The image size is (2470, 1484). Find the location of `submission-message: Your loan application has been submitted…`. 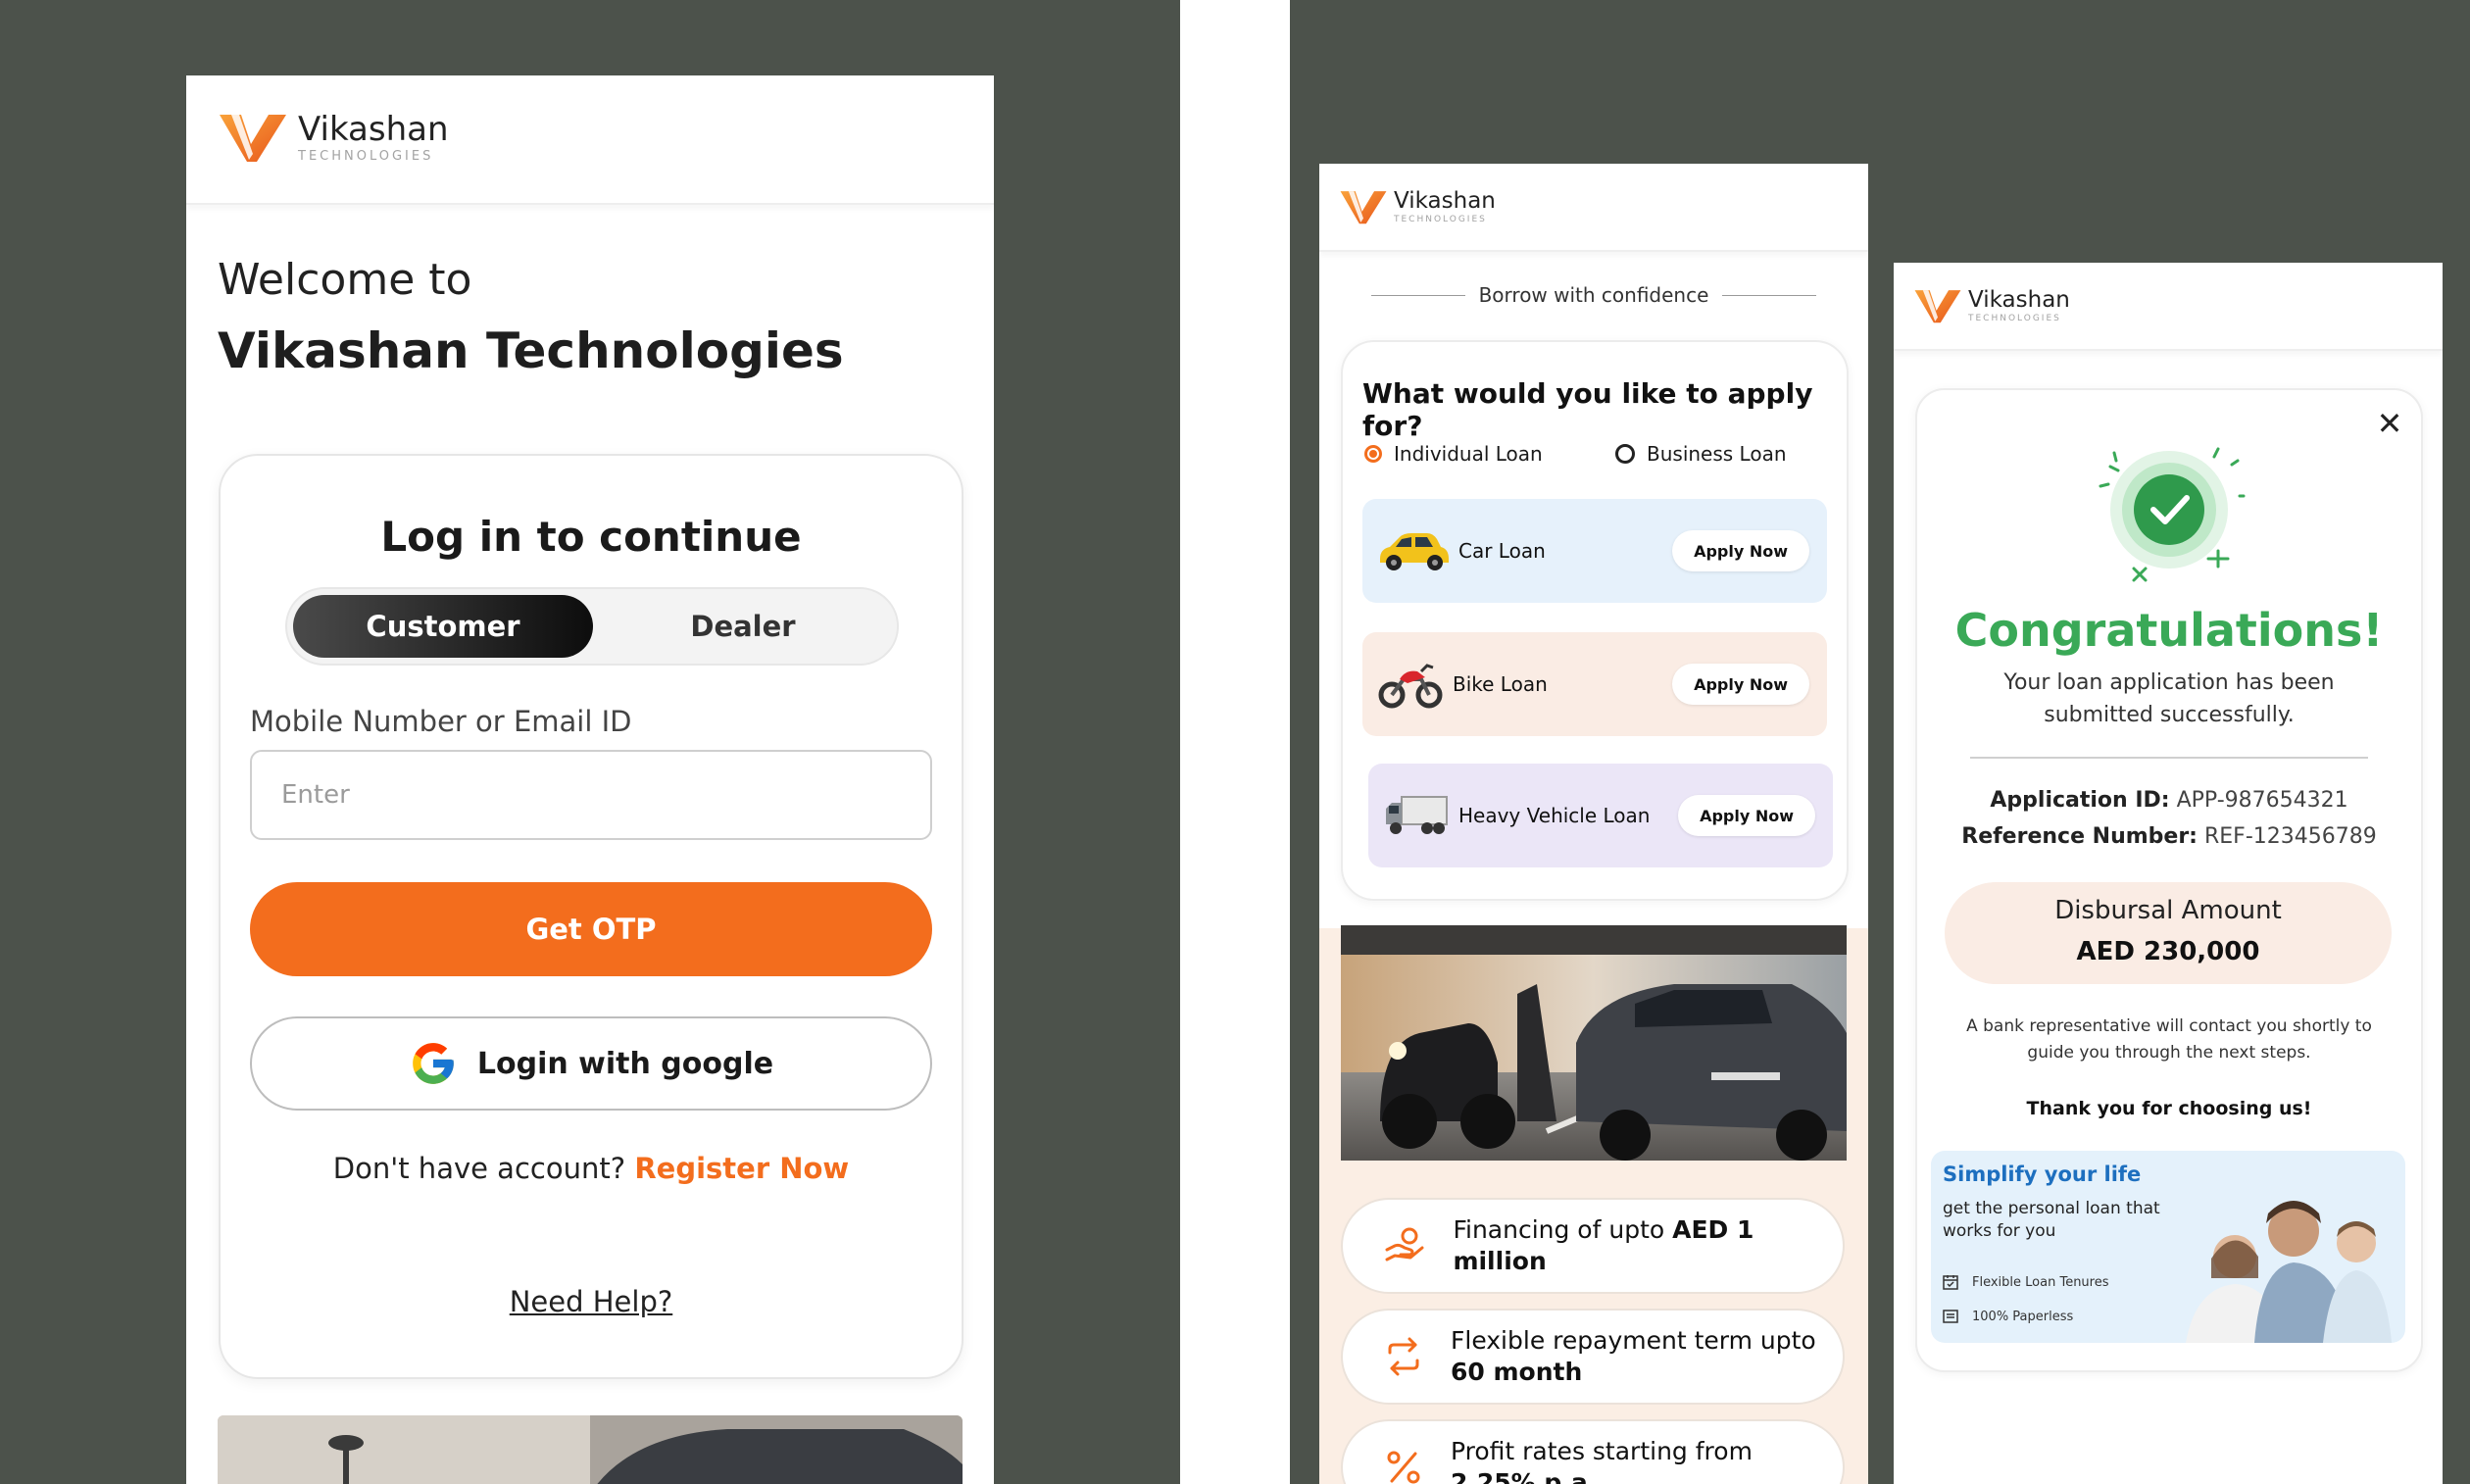

submission-message: Your loan application has been submitted… is located at coordinates (2169, 698).